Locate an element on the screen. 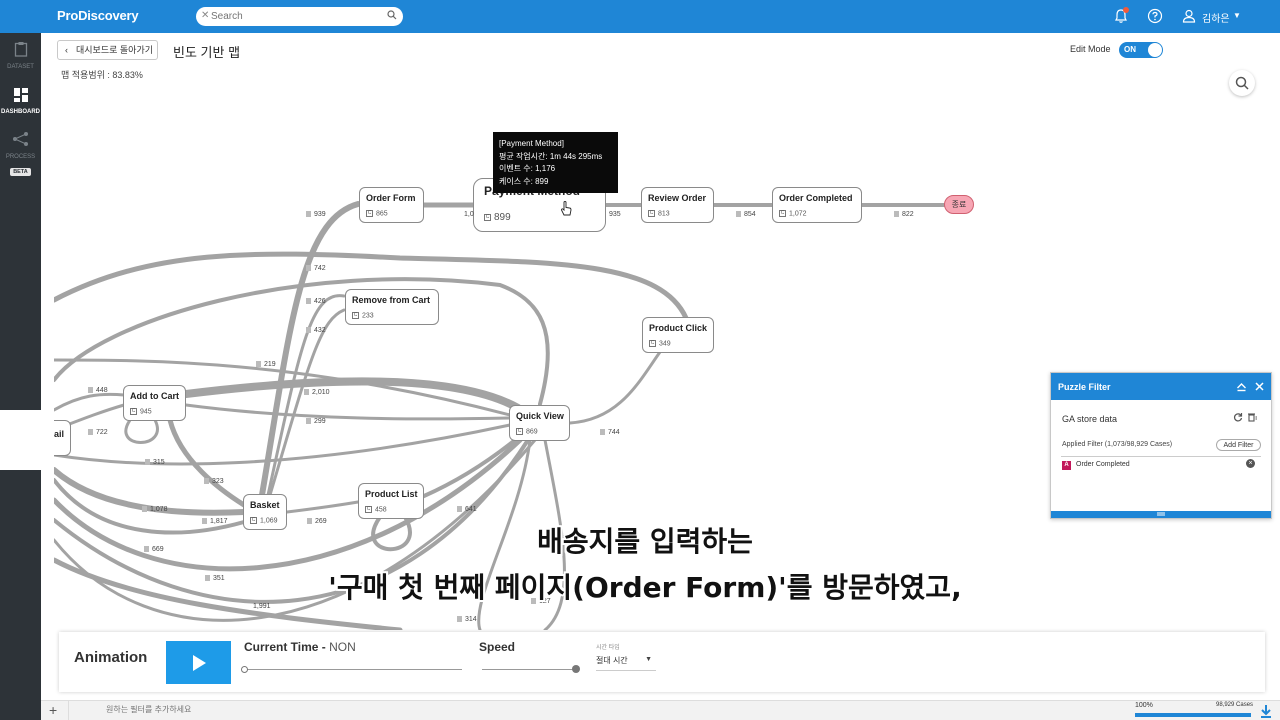  edge-label: 426 is located at coordinates (316, 301).